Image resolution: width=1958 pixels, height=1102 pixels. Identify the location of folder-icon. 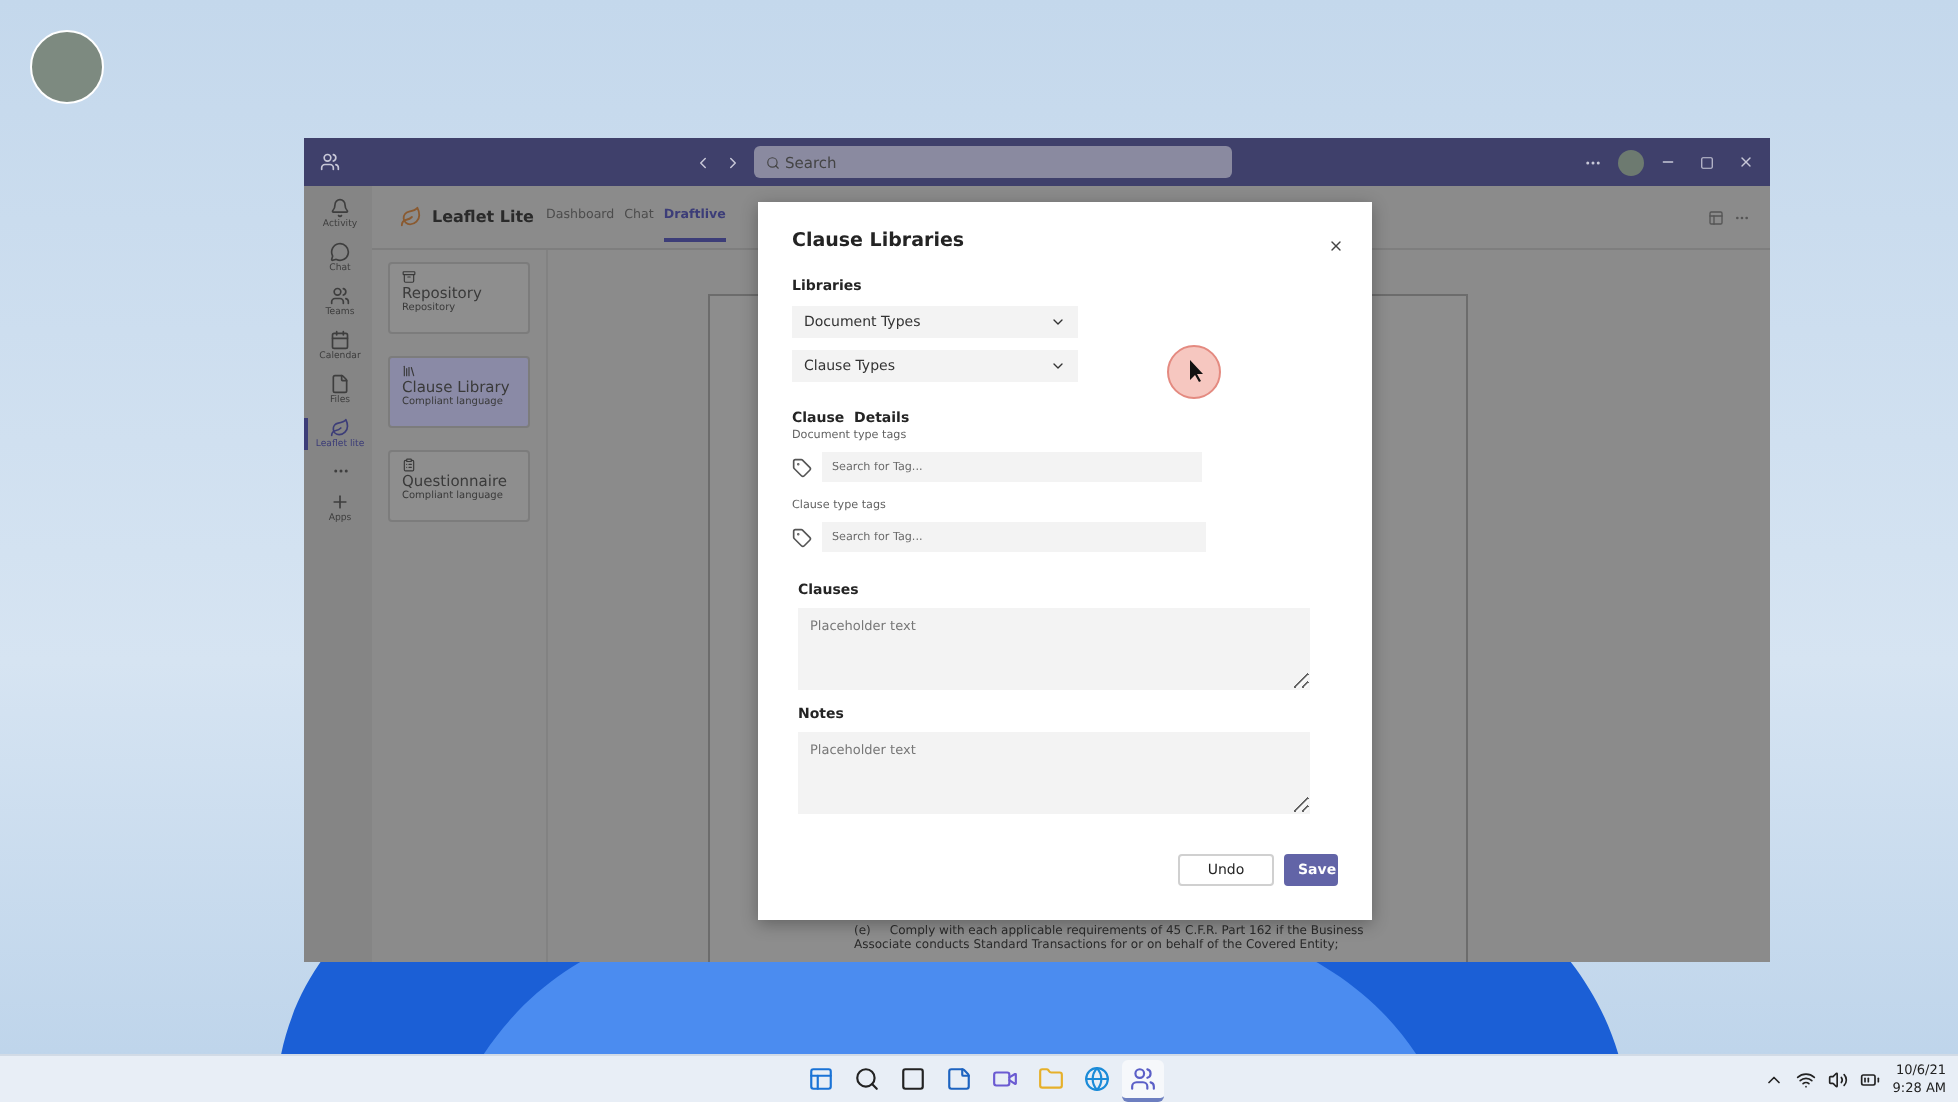
(1051, 1078).